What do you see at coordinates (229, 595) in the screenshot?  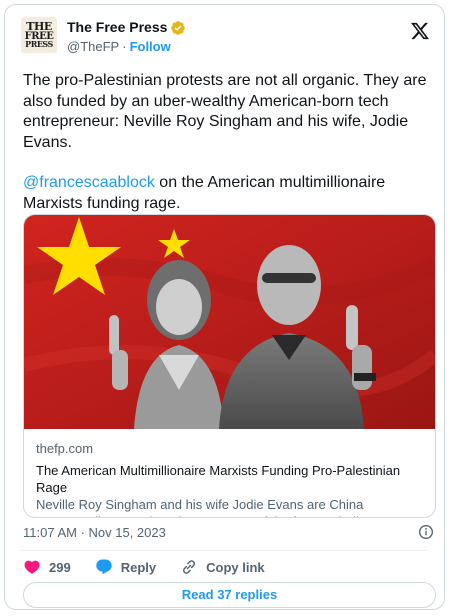 I see `read-replies-button: Read 37 replies` at bounding box center [229, 595].